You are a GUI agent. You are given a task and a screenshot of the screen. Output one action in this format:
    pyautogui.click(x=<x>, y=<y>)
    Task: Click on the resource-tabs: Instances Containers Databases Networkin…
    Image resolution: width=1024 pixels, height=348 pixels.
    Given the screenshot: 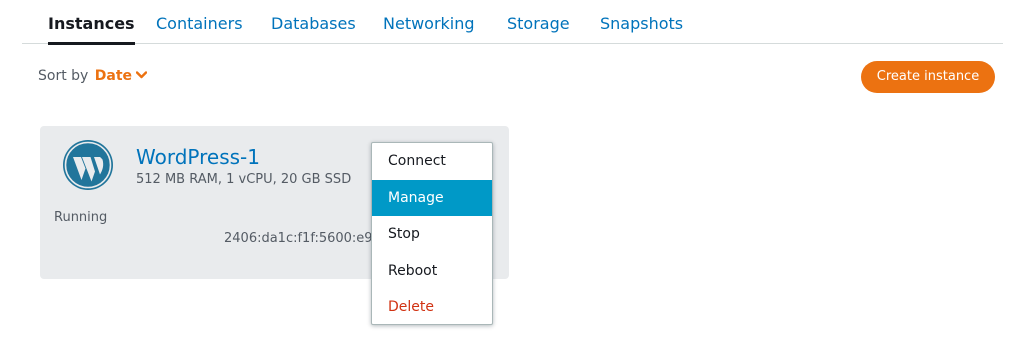 What is the action you would take?
    pyautogui.click(x=512, y=22)
    